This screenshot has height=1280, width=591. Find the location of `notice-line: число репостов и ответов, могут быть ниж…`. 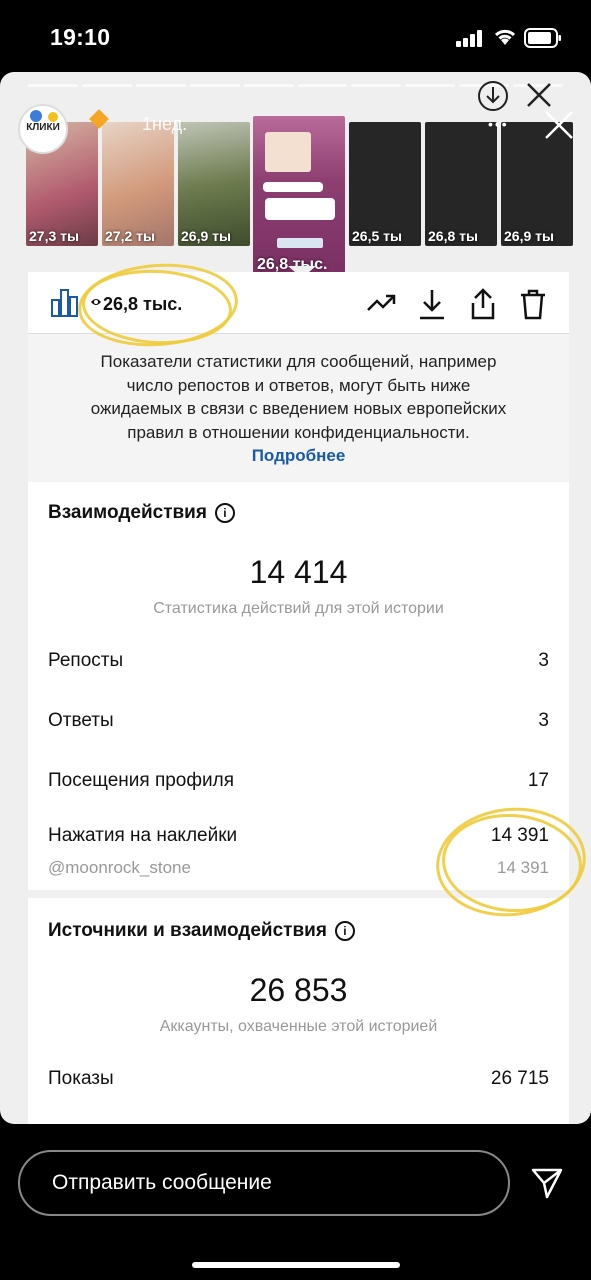

notice-line: число репостов и ответов, могут быть ниж… is located at coordinates (298, 385).